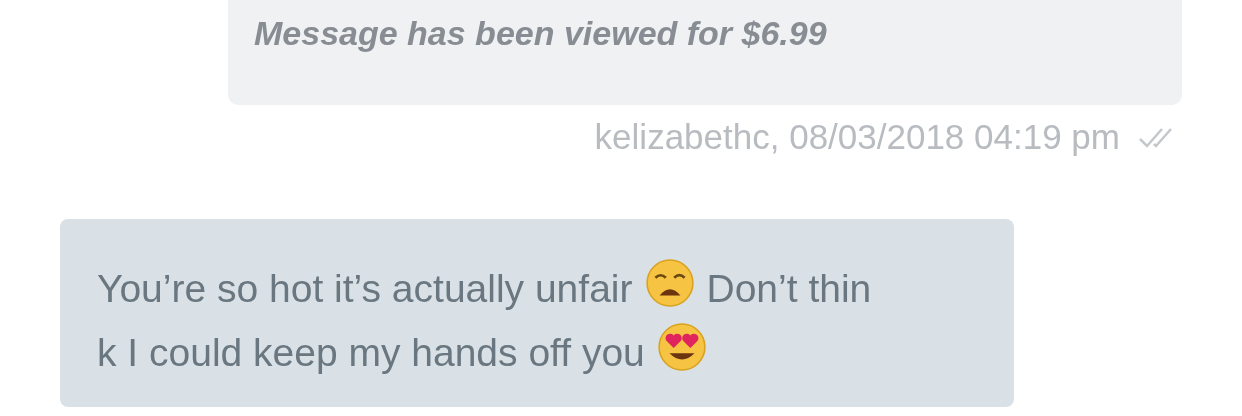 This screenshot has width=1242, height=416. What do you see at coordinates (371, 353) in the screenshot?
I see `message-text: k I could keep my hands off you` at bounding box center [371, 353].